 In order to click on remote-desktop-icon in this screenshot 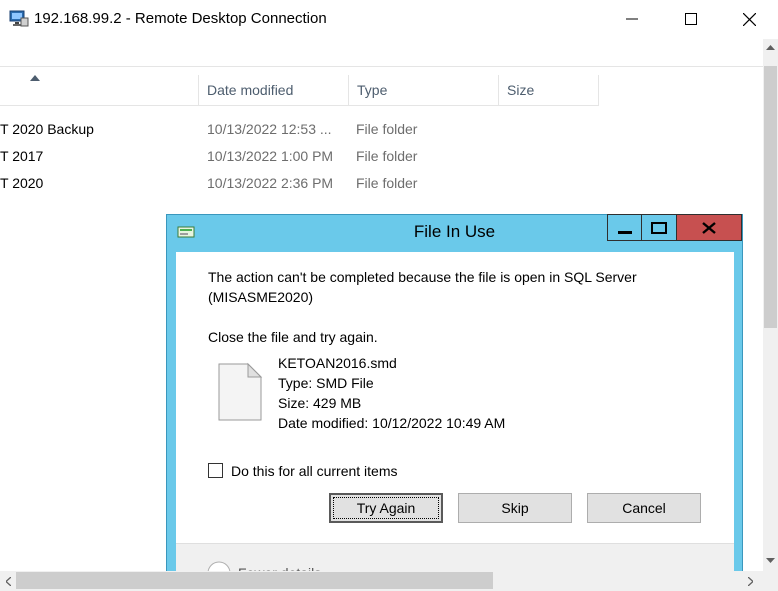, I will do `click(19, 18)`.